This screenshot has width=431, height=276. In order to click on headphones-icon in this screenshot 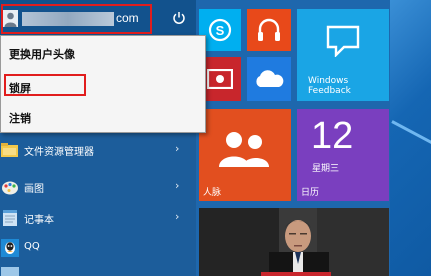, I will do `click(269, 29)`.